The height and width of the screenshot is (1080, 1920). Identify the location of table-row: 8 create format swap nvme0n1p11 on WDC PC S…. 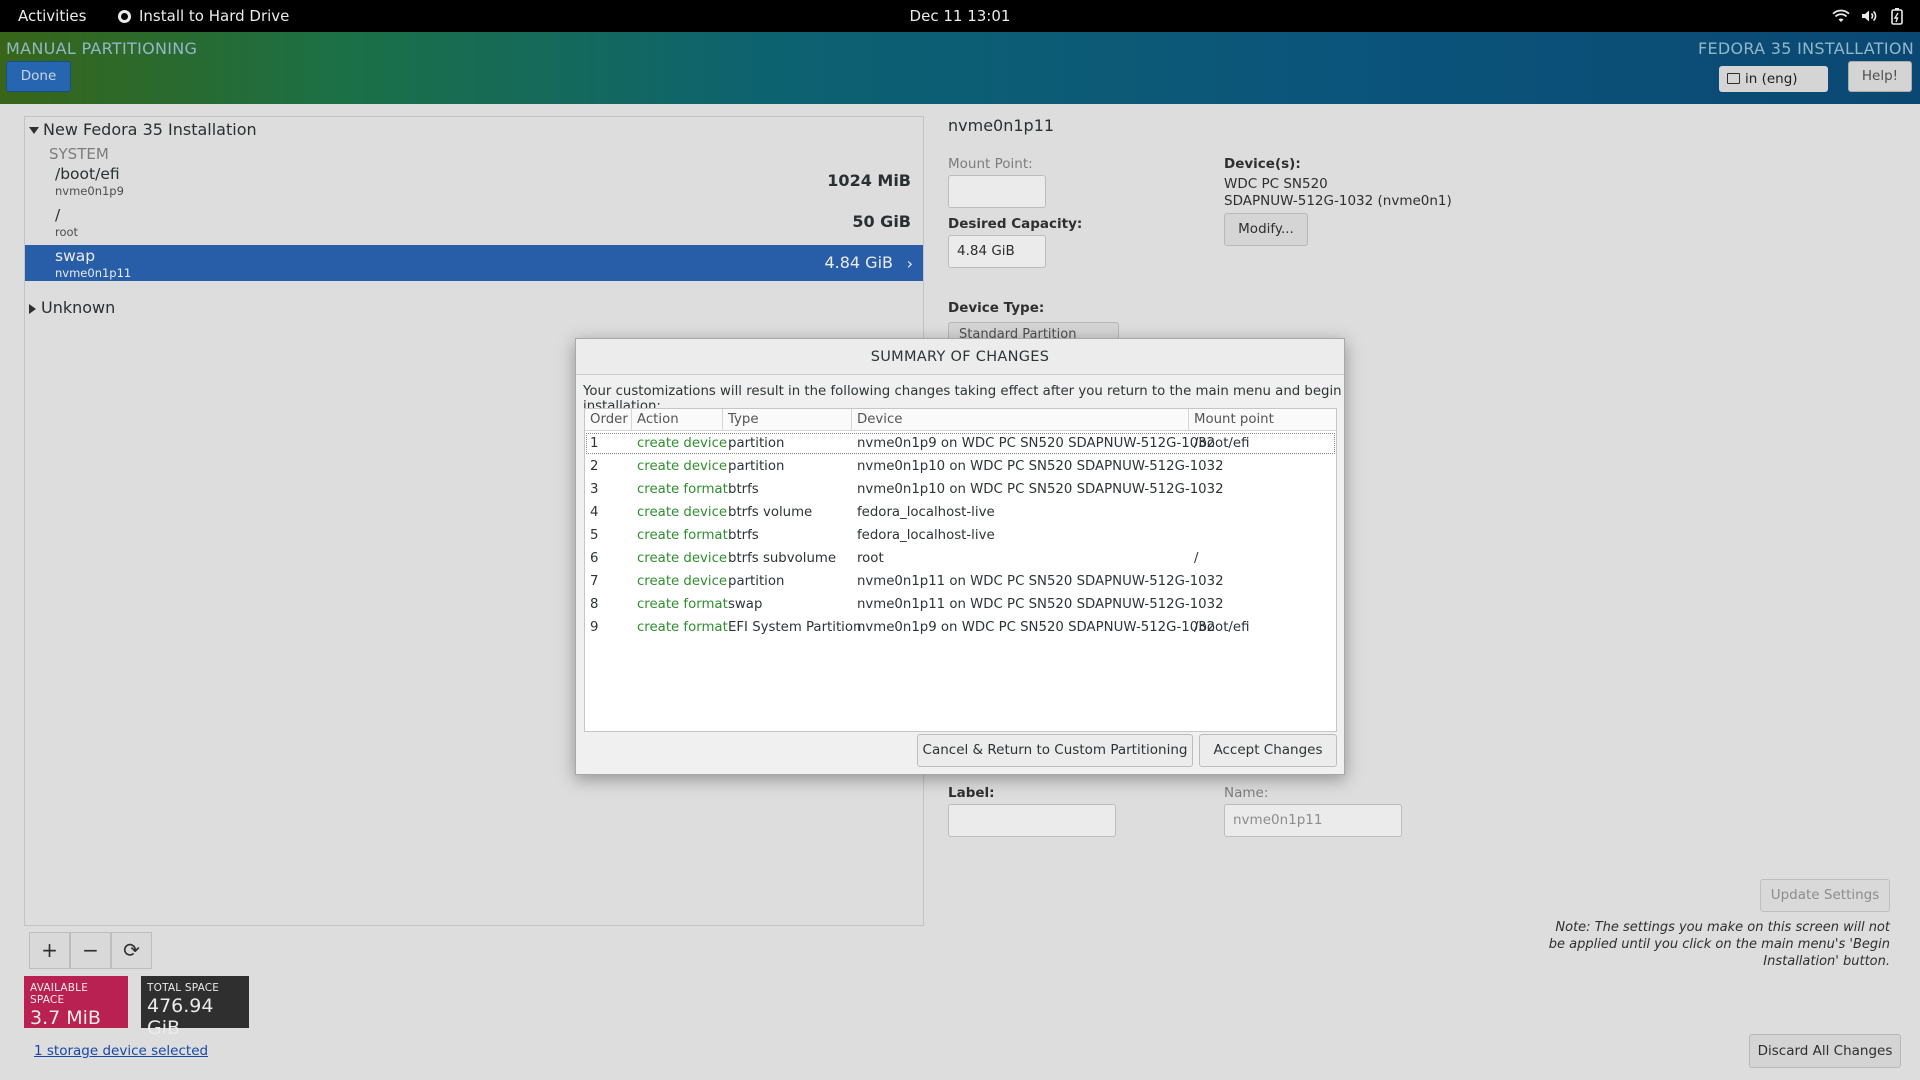
(960, 604).